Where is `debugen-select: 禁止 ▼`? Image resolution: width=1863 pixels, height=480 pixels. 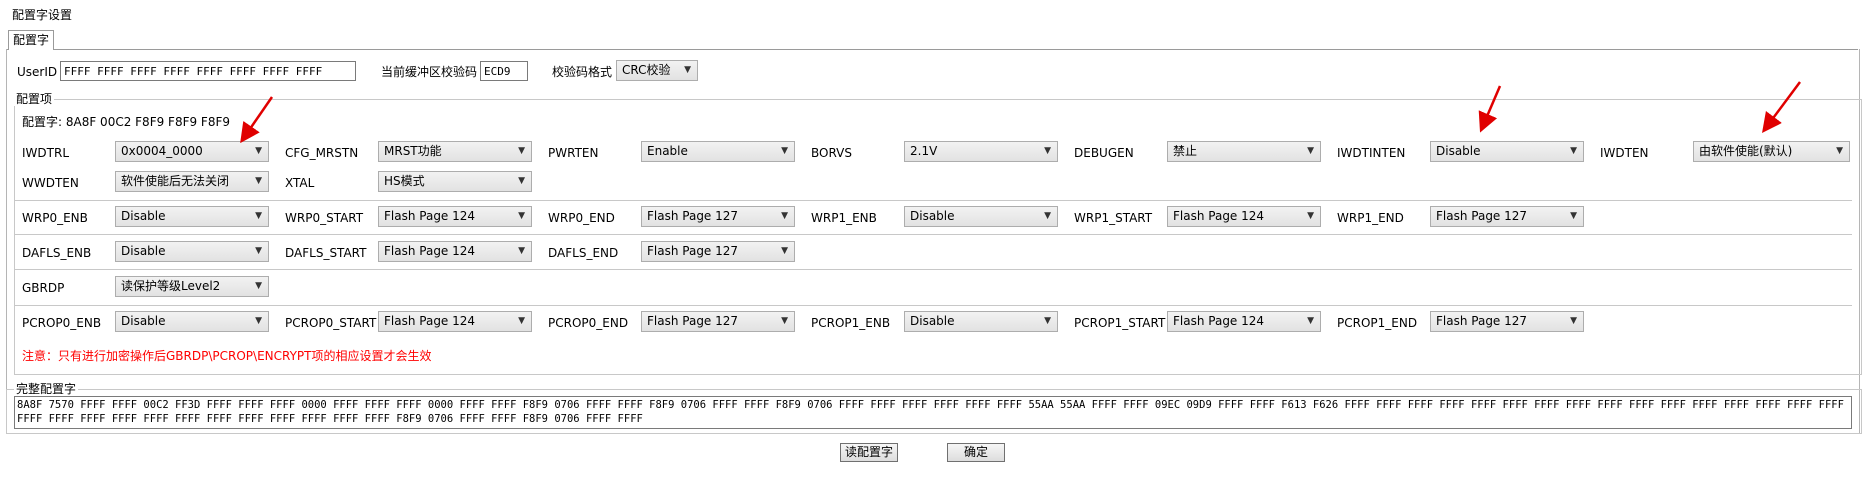
debugen-select: 禁止 ▼ is located at coordinates (1244, 151).